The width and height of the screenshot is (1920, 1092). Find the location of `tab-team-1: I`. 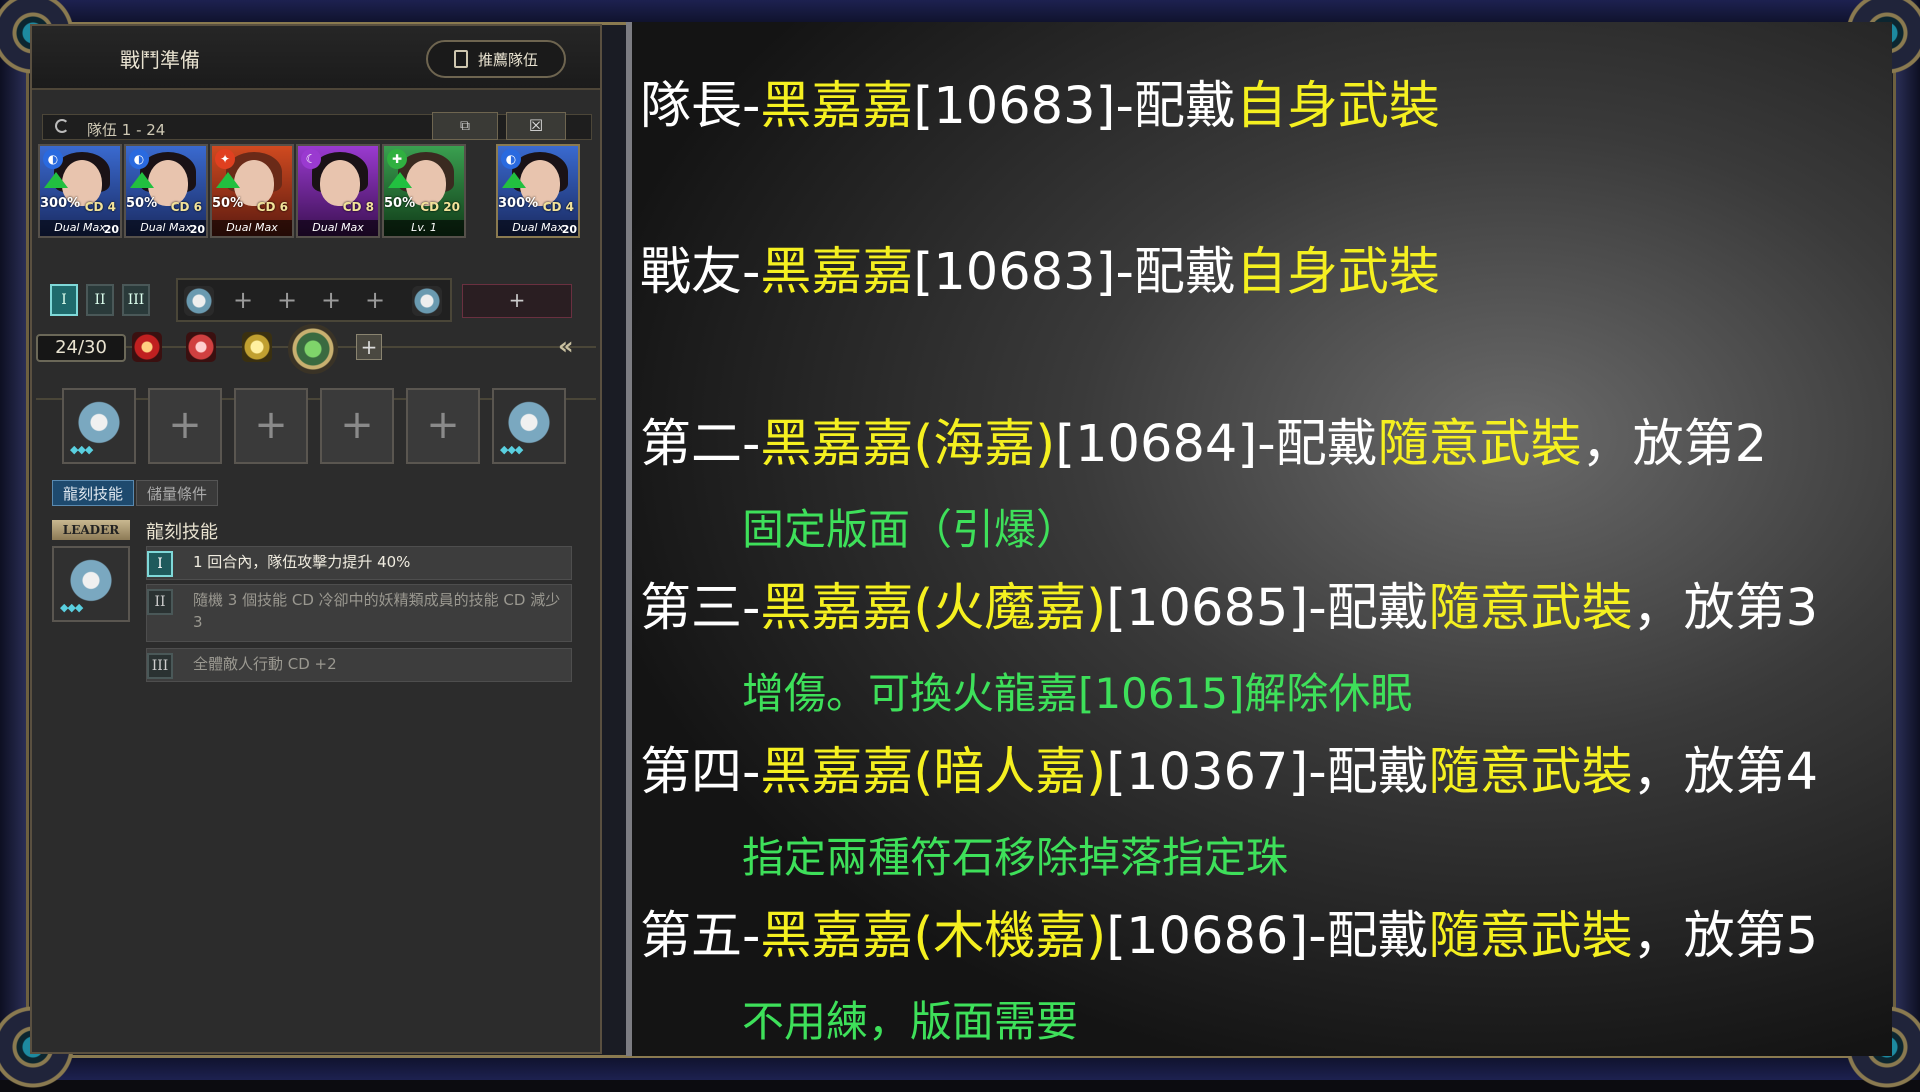

tab-team-1: I is located at coordinates (64, 300).